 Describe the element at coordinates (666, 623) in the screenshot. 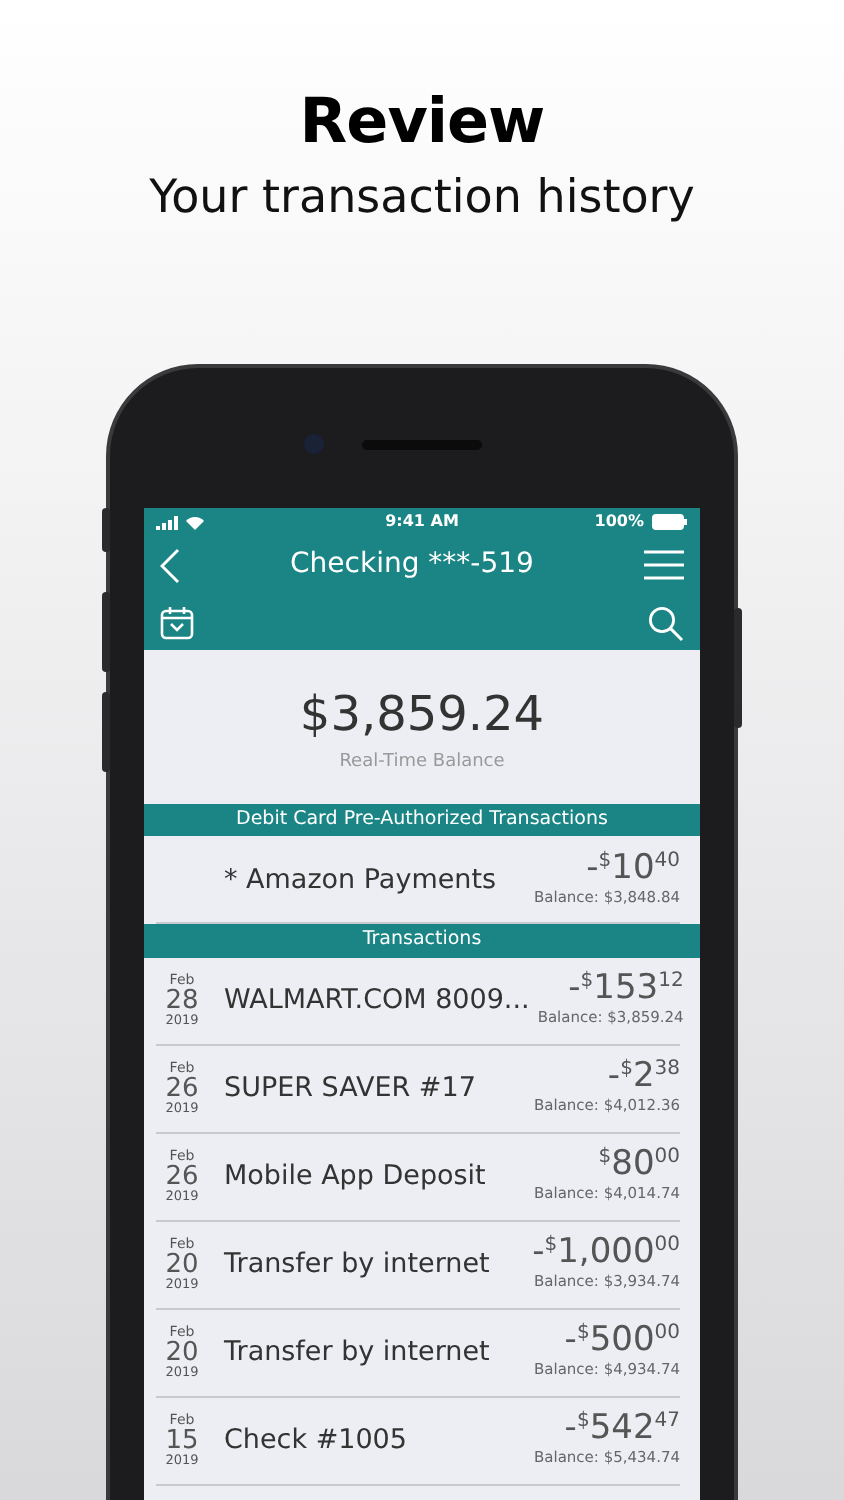

I see `search-button` at that location.